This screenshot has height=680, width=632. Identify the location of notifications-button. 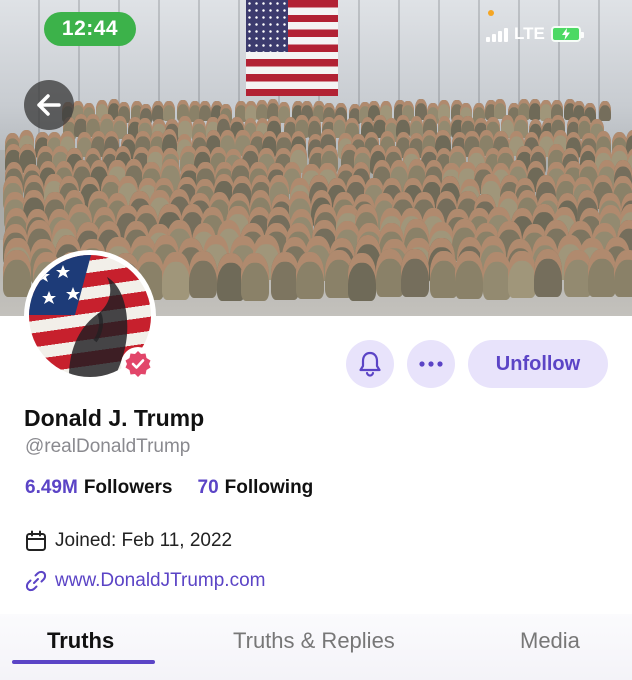
(370, 364).